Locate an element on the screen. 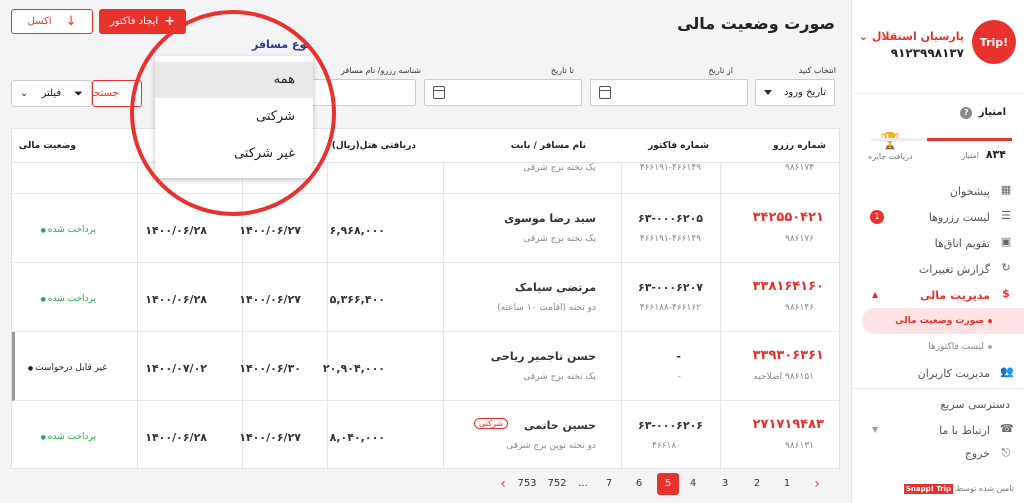 This screenshot has height=503, width=1024. passenger-type-title: نوع مسافر is located at coordinates (281, 44).